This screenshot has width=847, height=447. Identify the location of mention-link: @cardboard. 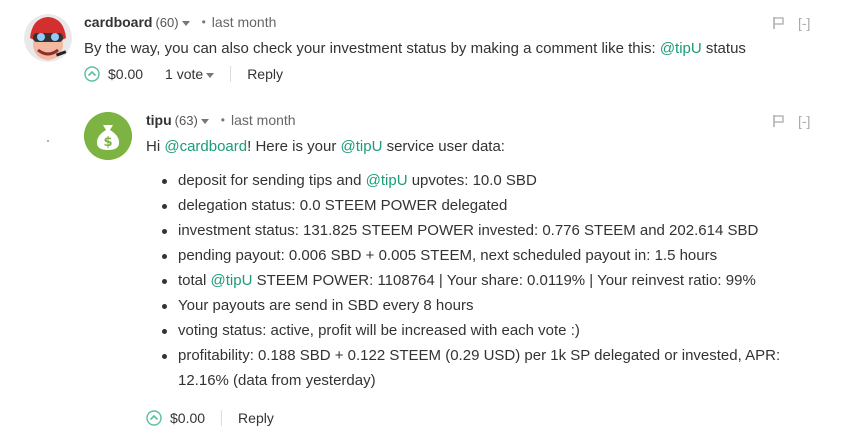
(205, 146).